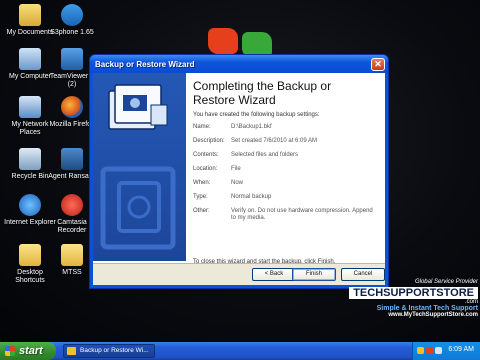 This screenshot has width=480, height=360. Describe the element at coordinates (72, 205) in the screenshot. I see `camtasia-icon` at that location.